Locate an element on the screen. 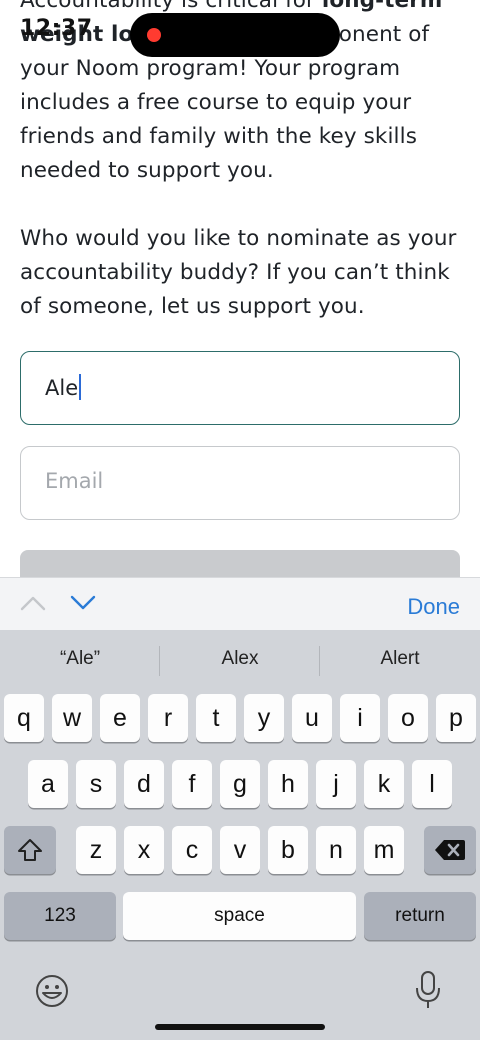 The height and width of the screenshot is (1040, 480). shift-arrow-icon is located at coordinates (30, 850).